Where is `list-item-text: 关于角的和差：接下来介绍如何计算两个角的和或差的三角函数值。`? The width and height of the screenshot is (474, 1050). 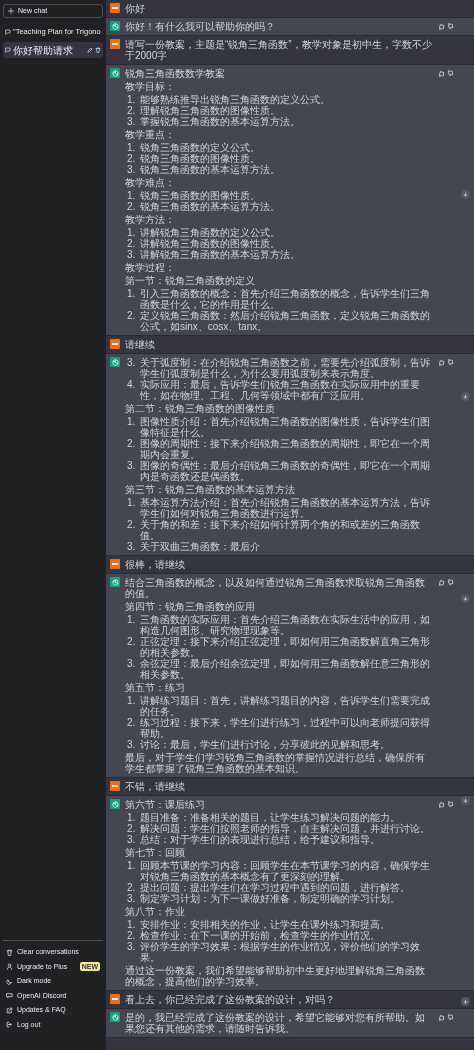
list-item-text: 关于角的和差：接下来介绍如何计算两个角的和或差的三角函数值。 is located at coordinates (280, 530).